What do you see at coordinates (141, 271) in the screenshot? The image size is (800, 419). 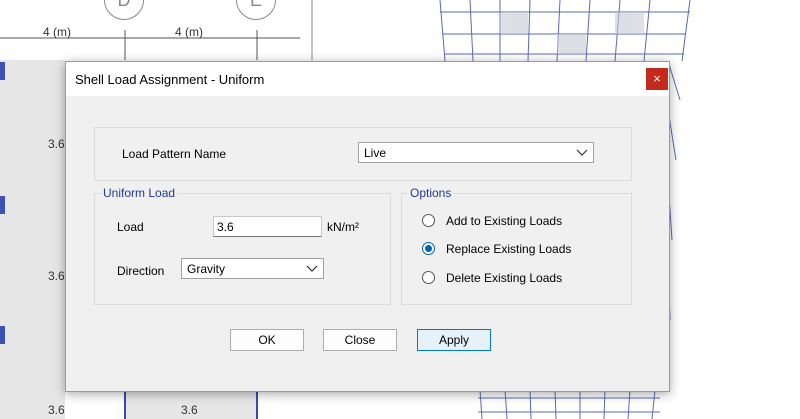 I see `direction-label: Direction` at bounding box center [141, 271].